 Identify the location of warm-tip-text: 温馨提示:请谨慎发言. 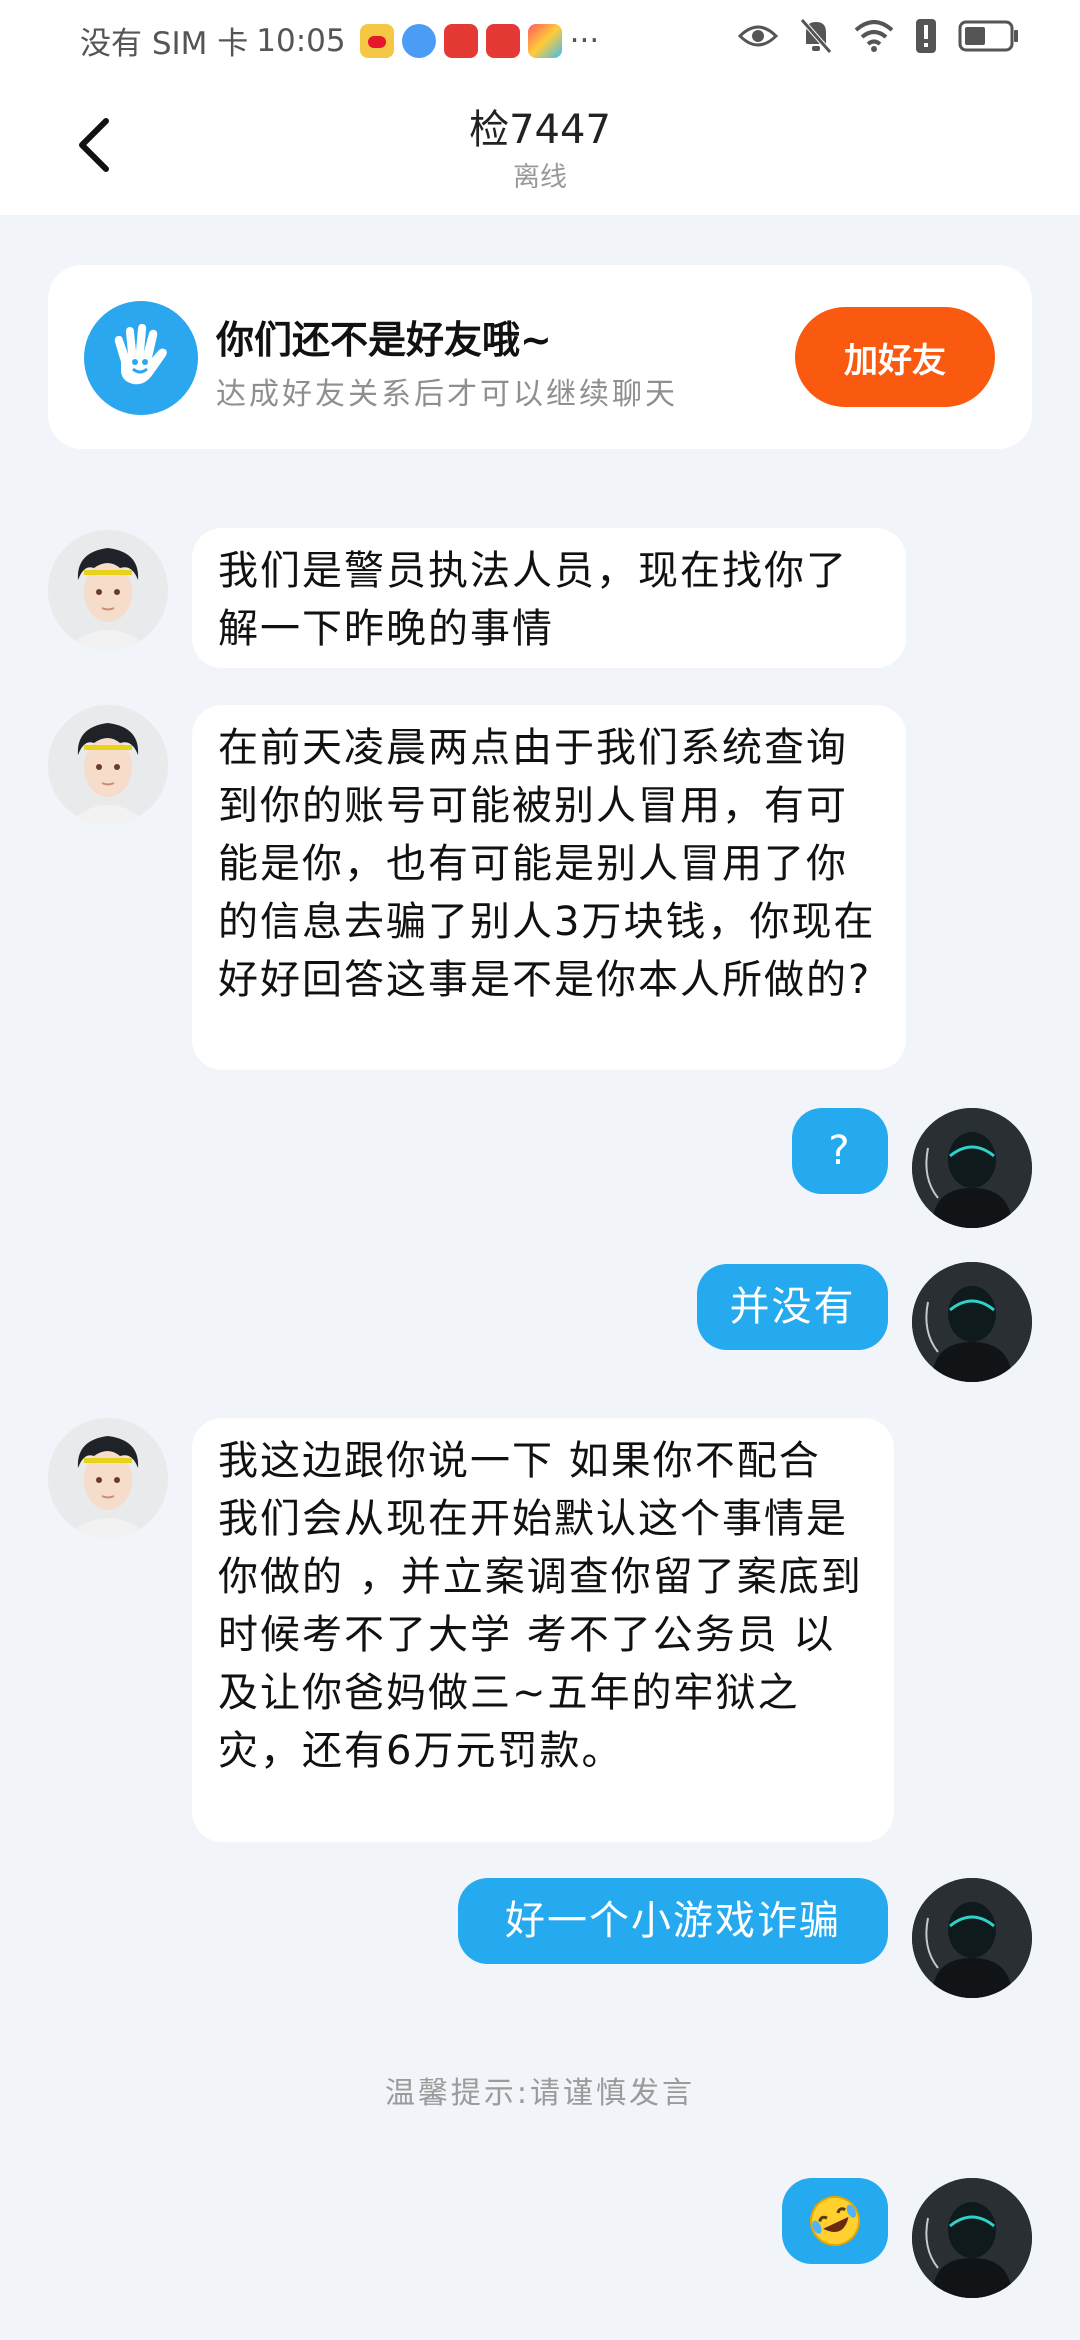
(540, 2093).